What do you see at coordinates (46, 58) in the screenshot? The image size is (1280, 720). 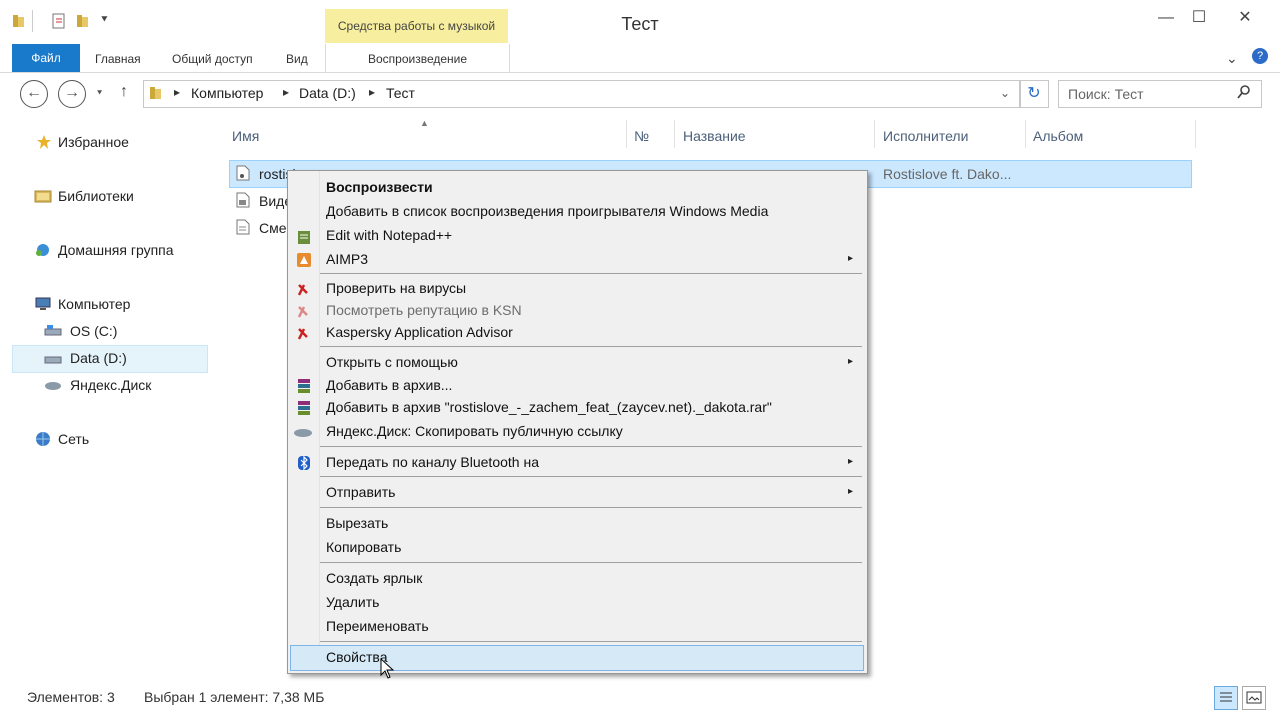 I see `tab-file: Файл` at bounding box center [46, 58].